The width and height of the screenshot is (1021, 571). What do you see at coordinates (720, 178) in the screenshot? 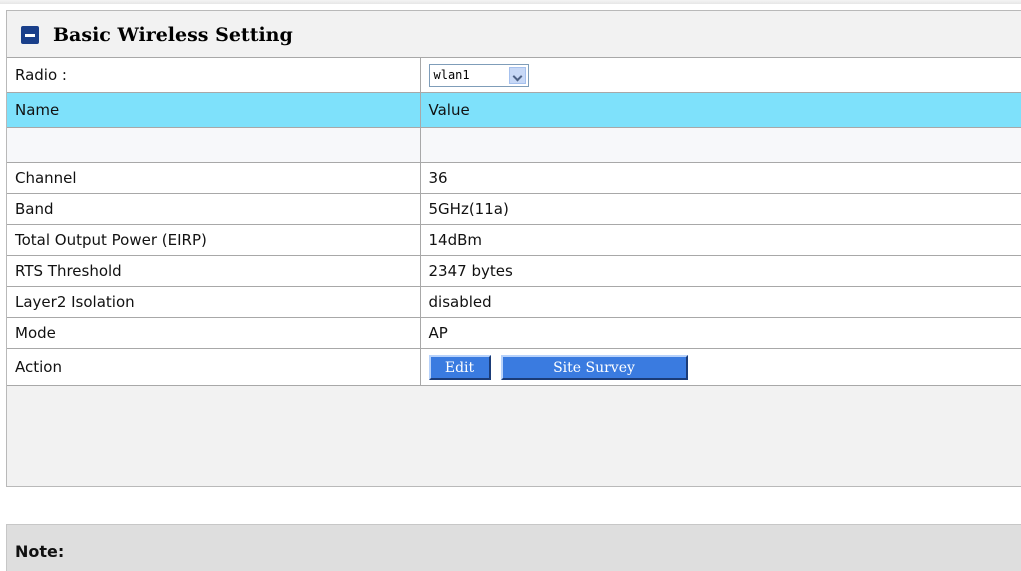
I see `row-value-channel: 36` at bounding box center [720, 178].